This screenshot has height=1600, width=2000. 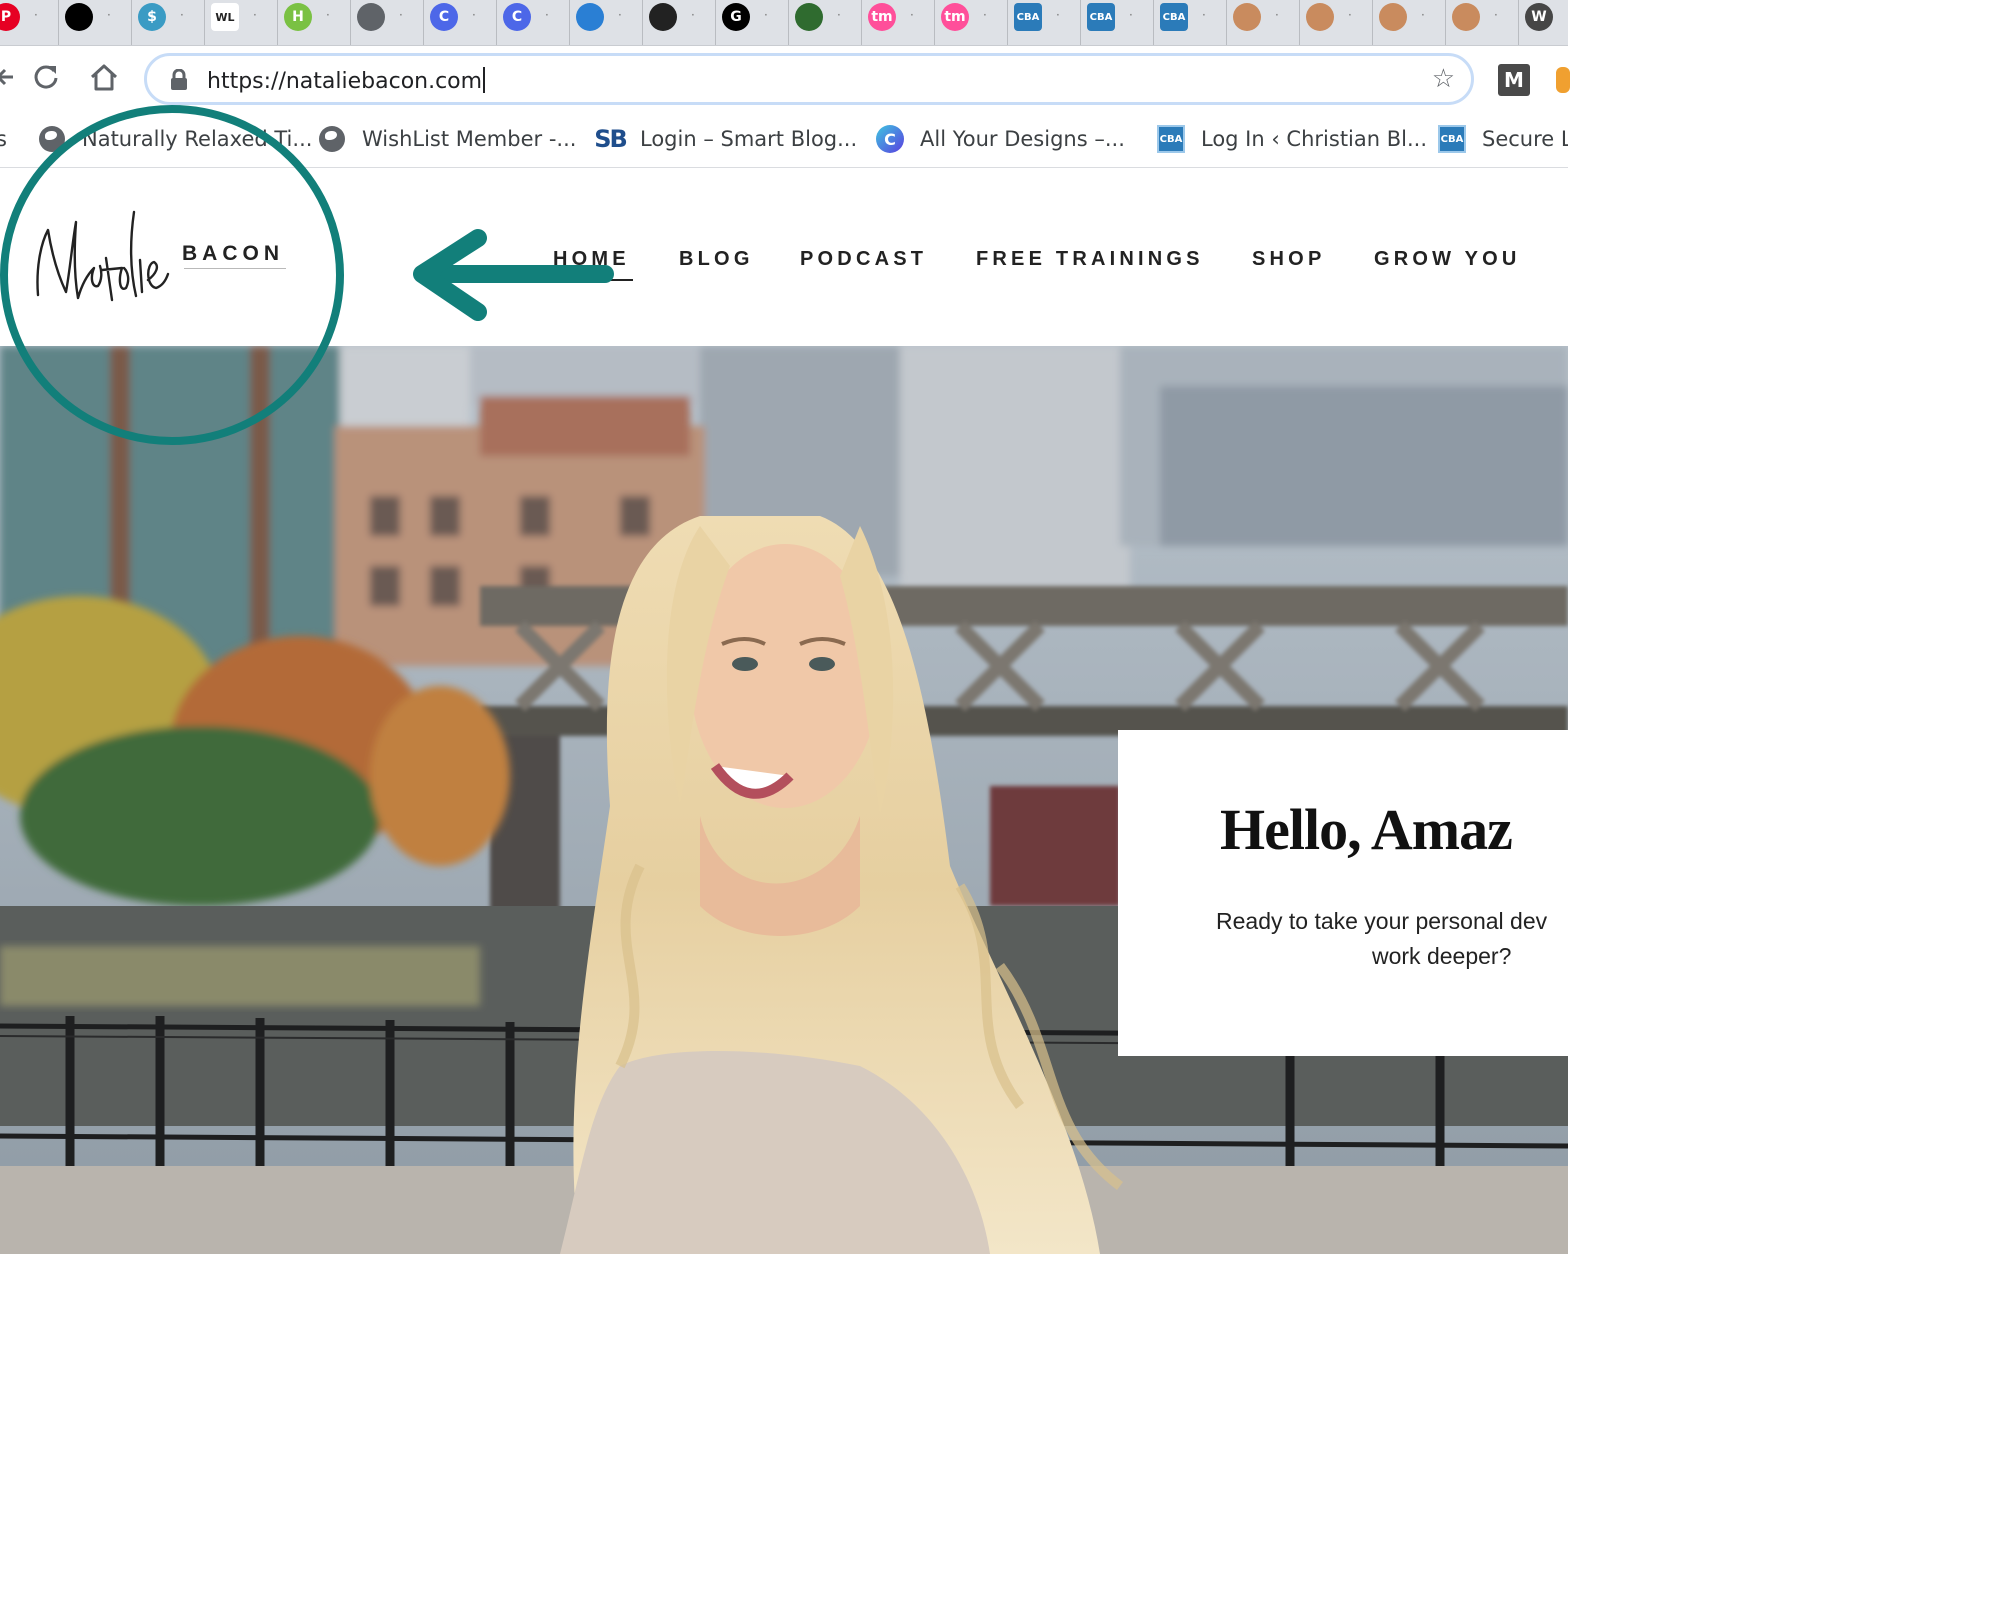 What do you see at coordinates (168, 22) in the screenshot?
I see `browser-tab: $ ·` at bounding box center [168, 22].